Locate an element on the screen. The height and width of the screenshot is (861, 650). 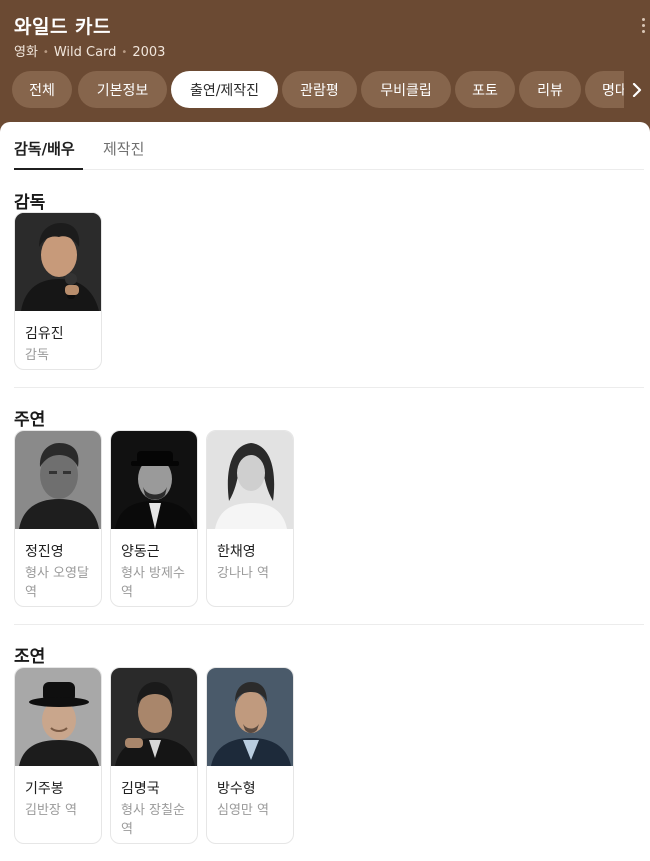
person-name: 기주봉 is located at coordinates (44, 789).